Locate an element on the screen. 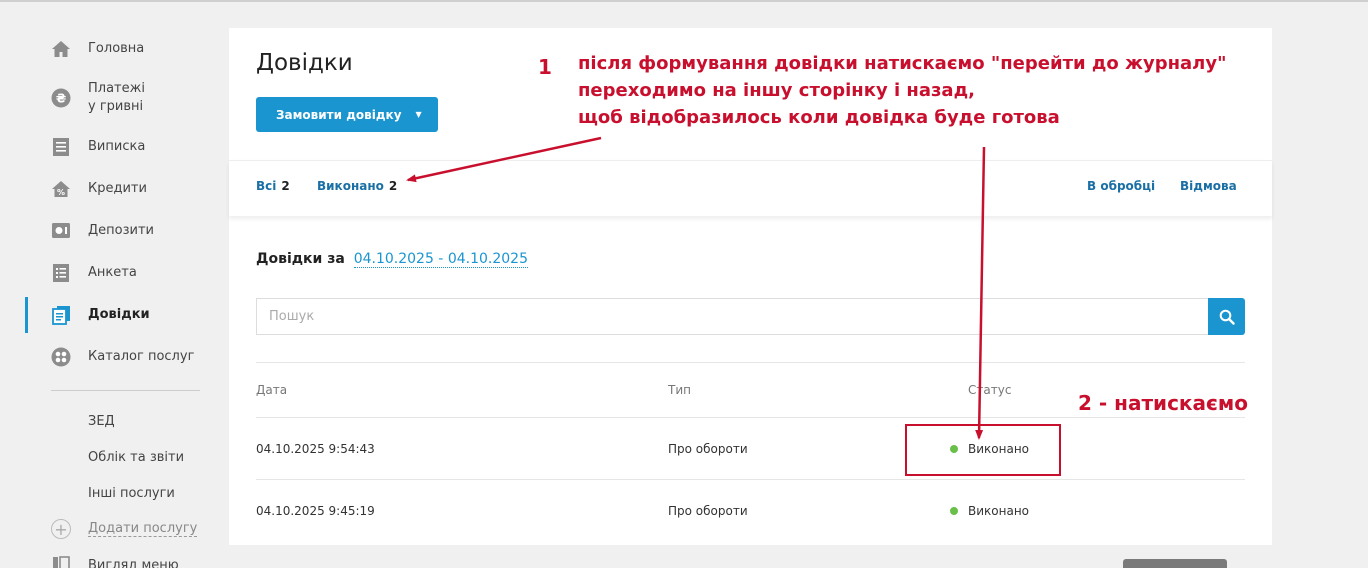 The image size is (1368, 568). tab-processing: В обробці is located at coordinates (1121, 186).